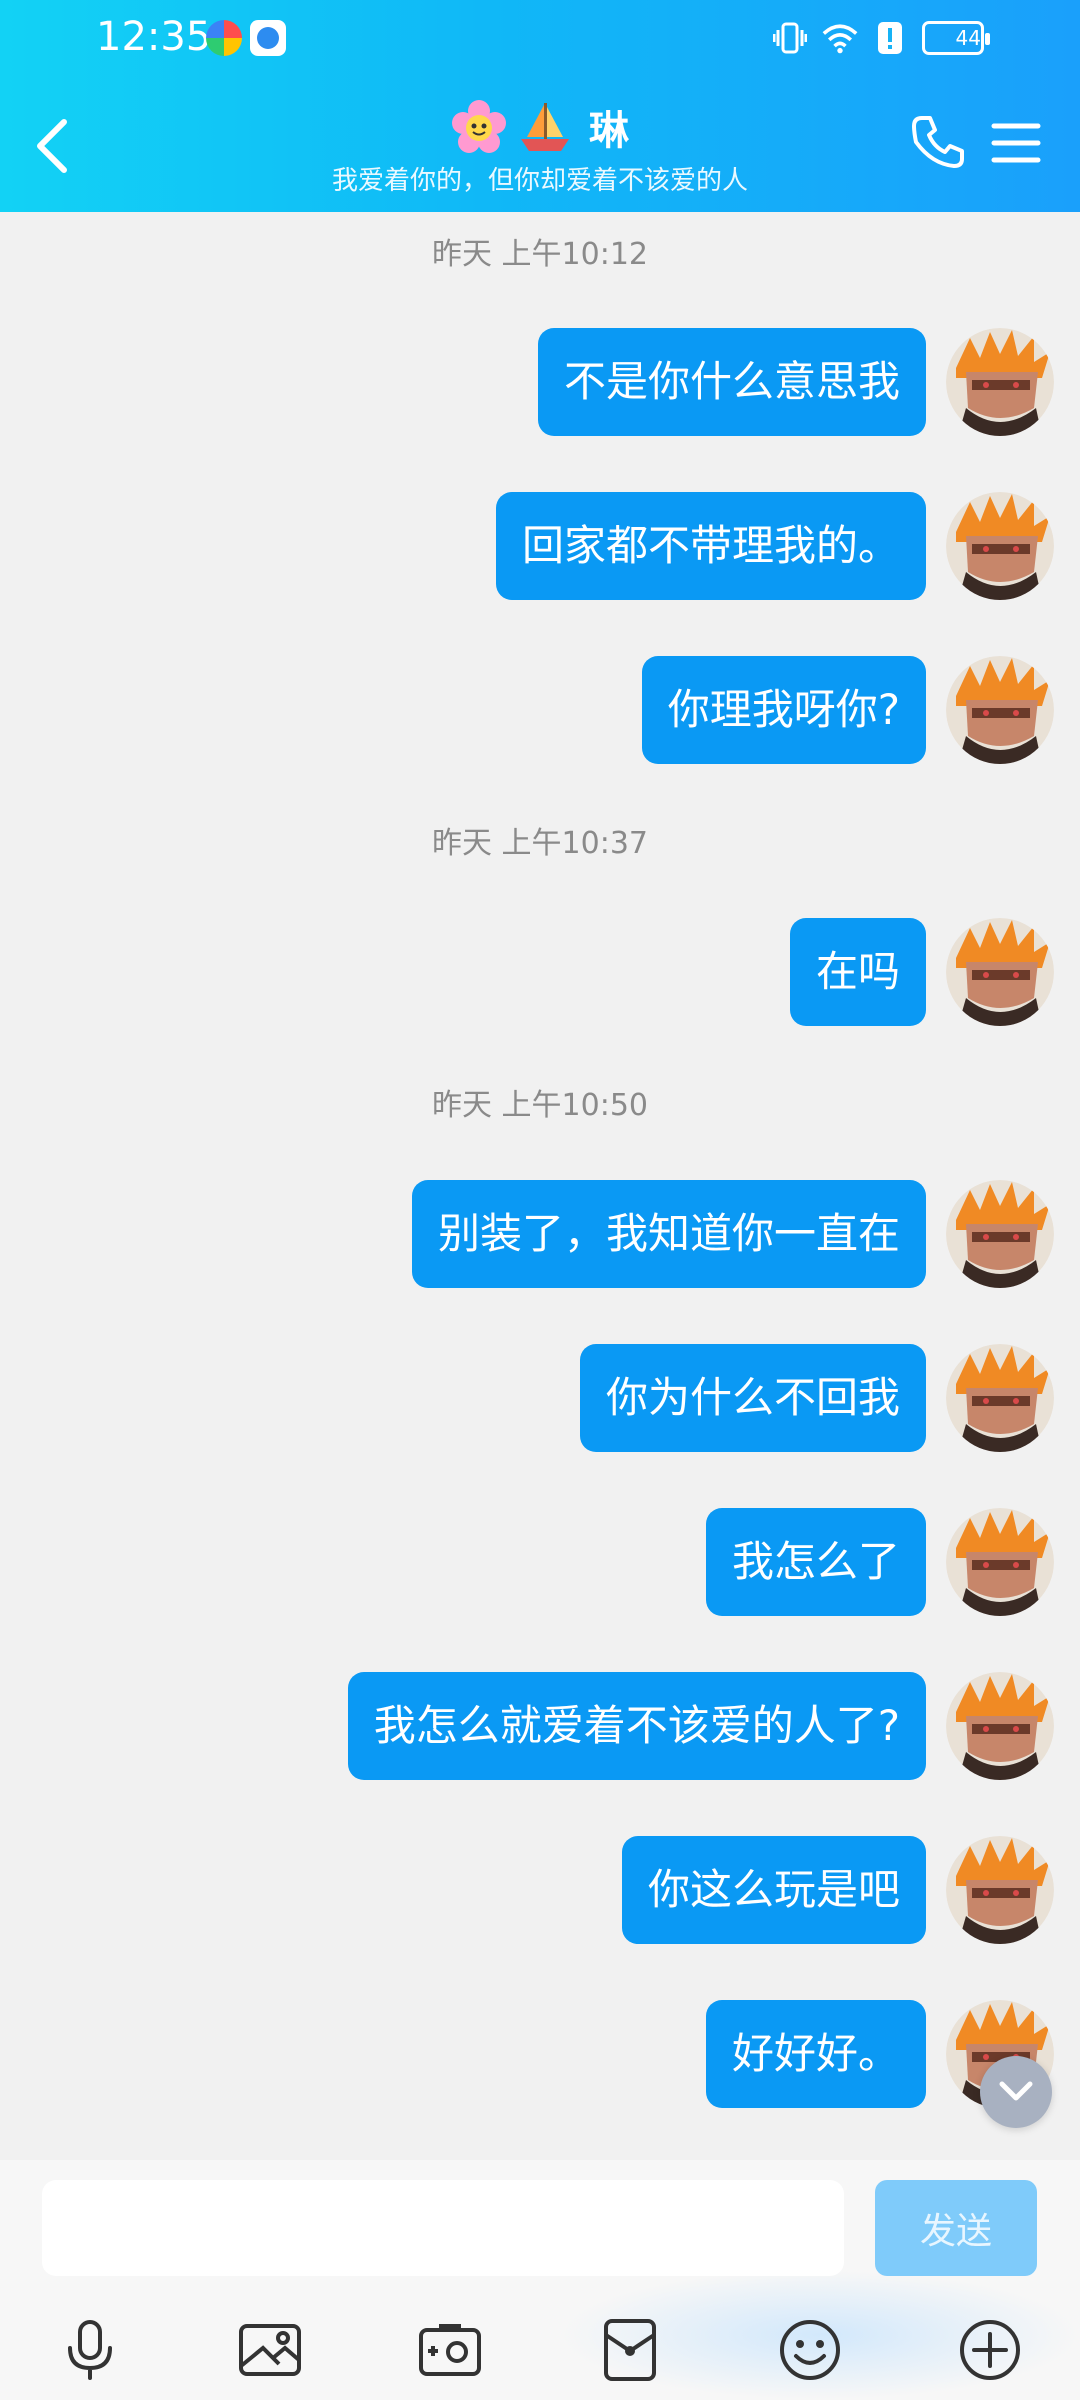 The width and height of the screenshot is (1080, 2400). I want to click on message-row: 你为什么不回我, so click(816, 1398).